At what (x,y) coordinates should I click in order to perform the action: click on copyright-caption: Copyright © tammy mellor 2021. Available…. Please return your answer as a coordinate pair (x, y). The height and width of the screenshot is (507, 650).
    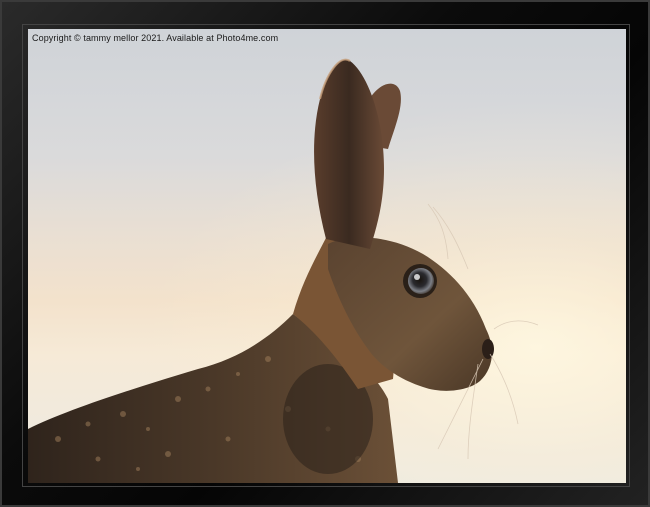
    Looking at the image, I should click on (155, 38).